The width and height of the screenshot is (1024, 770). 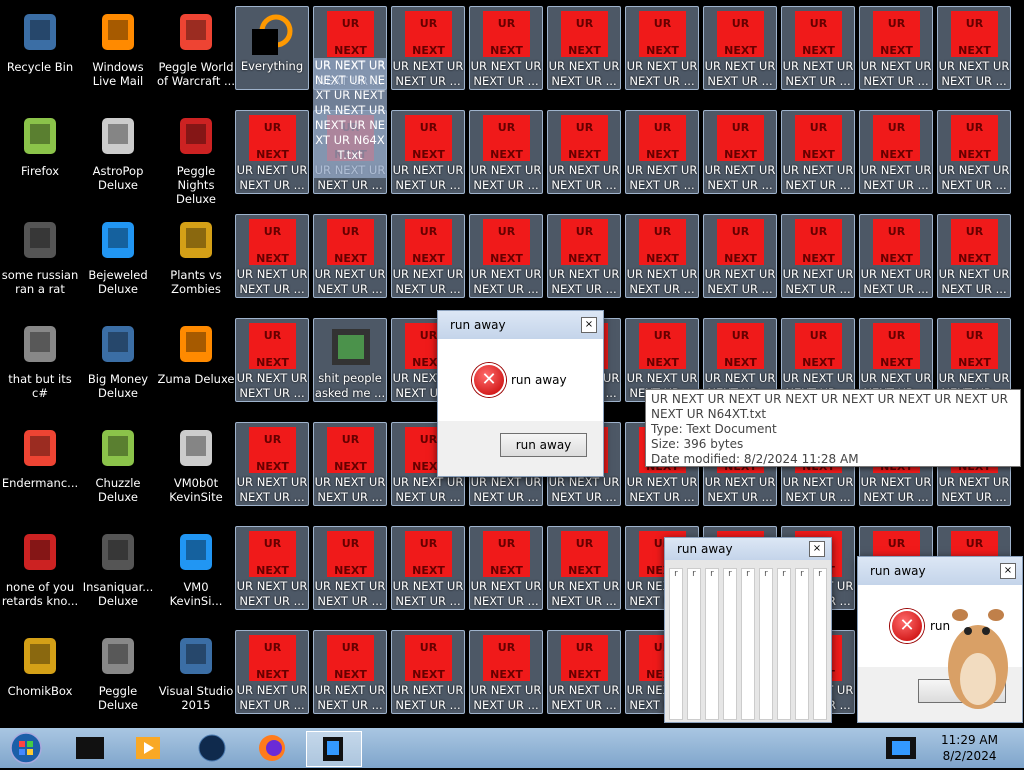 What do you see at coordinates (40, 260) in the screenshot?
I see `desktop-icon: some russian ran a rat` at bounding box center [40, 260].